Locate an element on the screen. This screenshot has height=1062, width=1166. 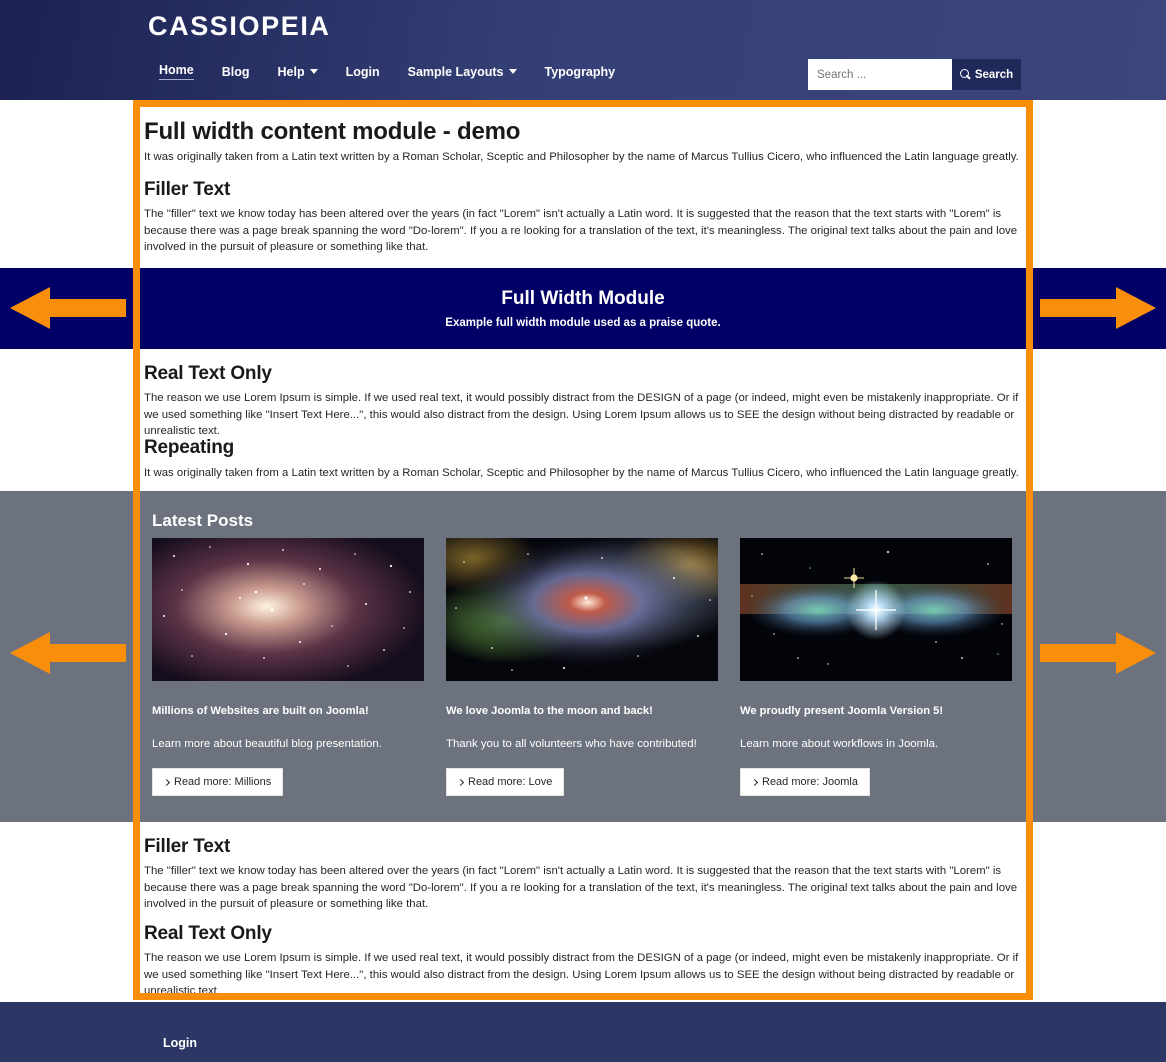
nav-item-typography-label: Typography is located at coordinates (580, 71).